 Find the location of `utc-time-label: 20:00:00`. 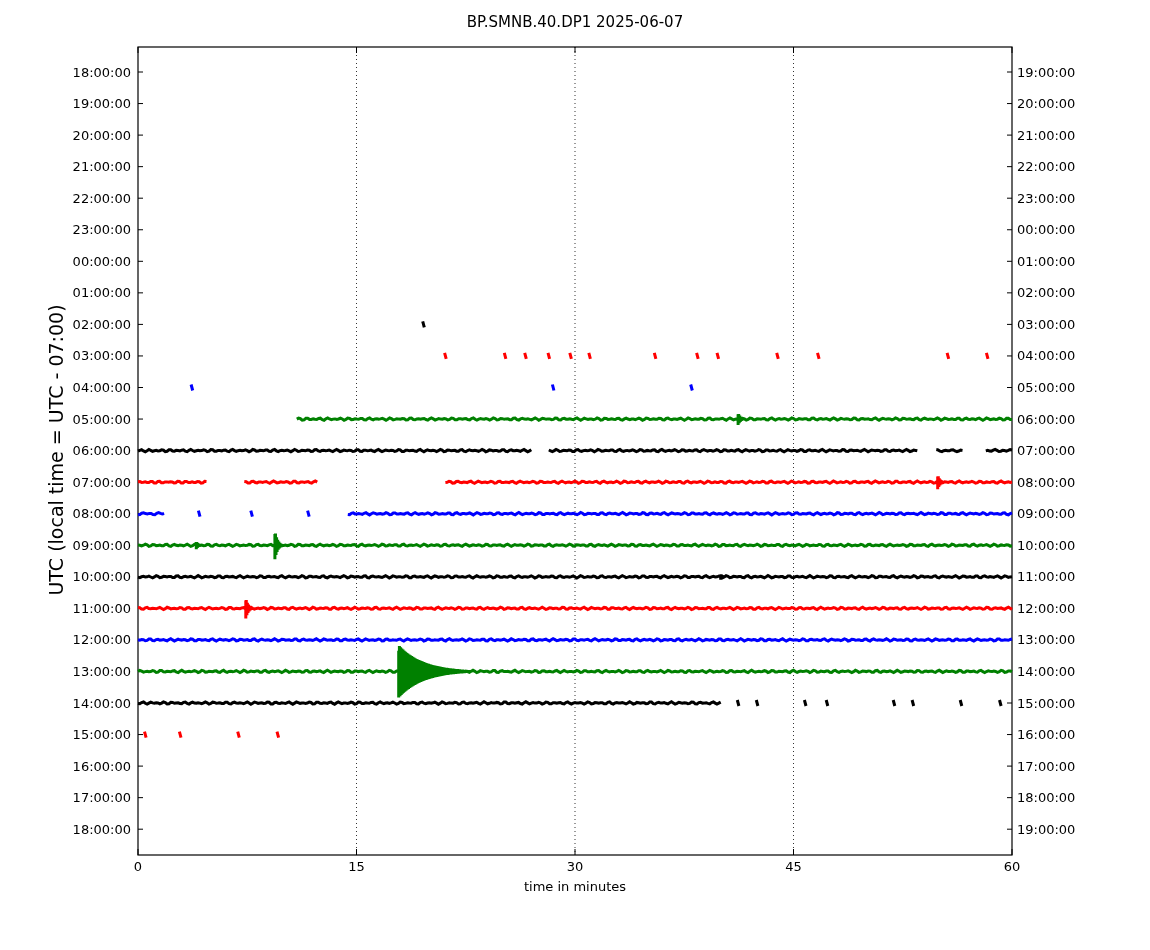

utc-time-label: 20:00:00 is located at coordinates (101, 135).